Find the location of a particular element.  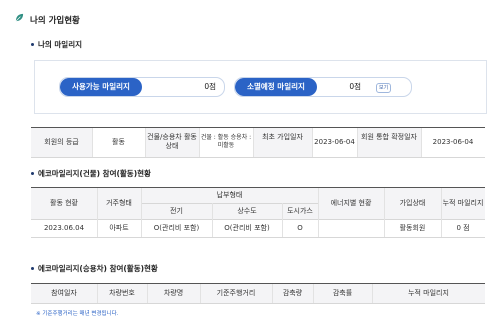

cell-divider is located at coordinates (318, 212).